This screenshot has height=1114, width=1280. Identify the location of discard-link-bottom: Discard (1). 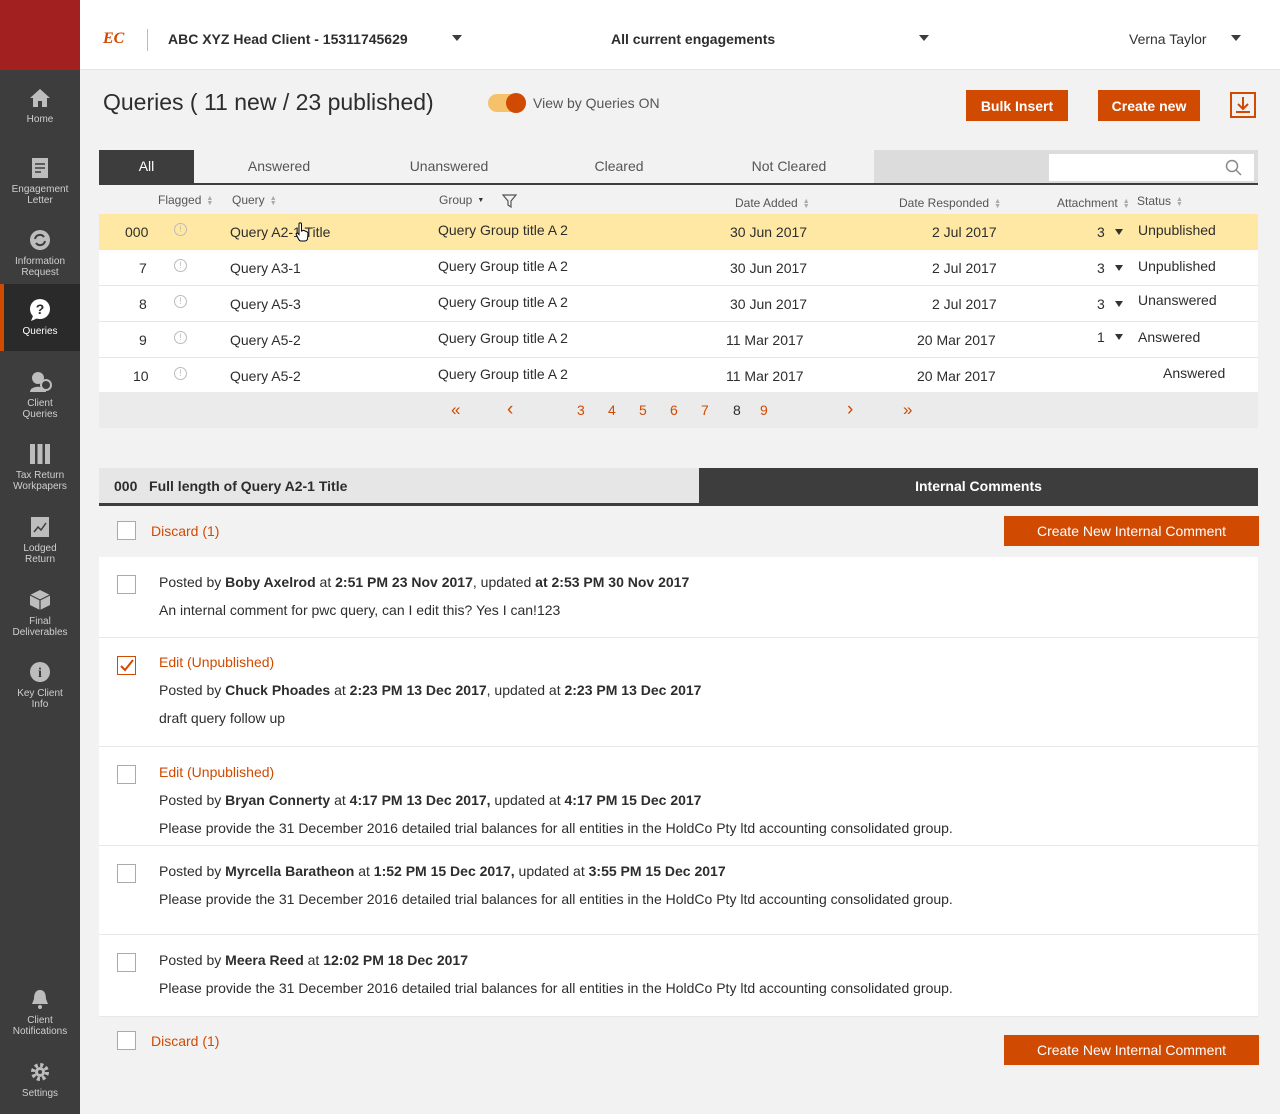
(185, 1041).